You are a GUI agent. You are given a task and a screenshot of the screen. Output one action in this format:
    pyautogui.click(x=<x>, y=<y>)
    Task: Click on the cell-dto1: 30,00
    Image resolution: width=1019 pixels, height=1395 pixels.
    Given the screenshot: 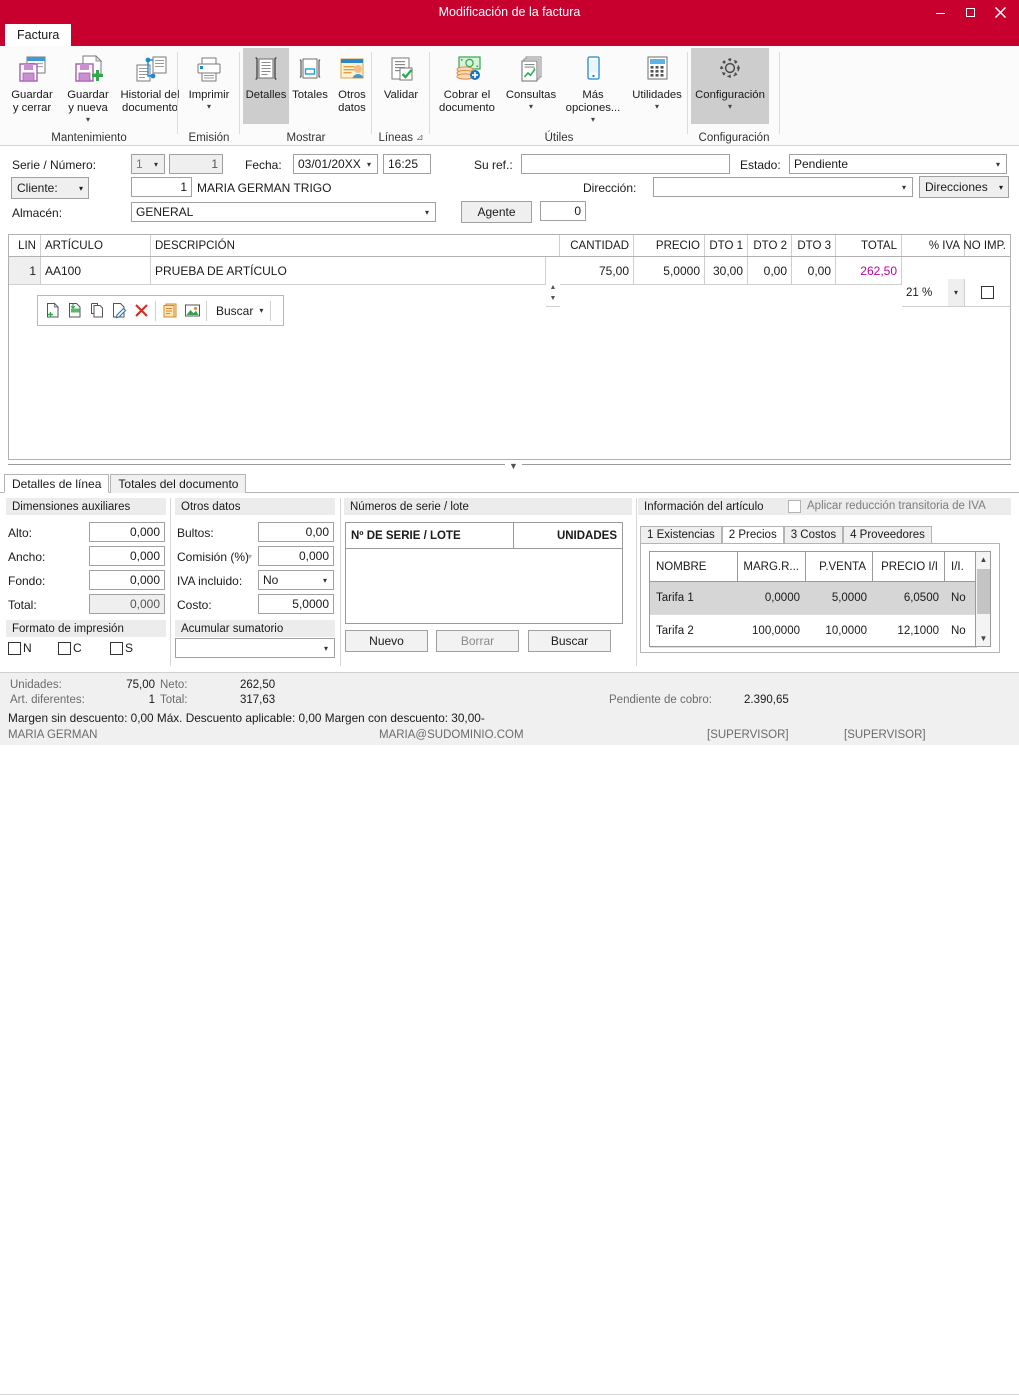 What is the action you would take?
    pyautogui.click(x=726, y=271)
    